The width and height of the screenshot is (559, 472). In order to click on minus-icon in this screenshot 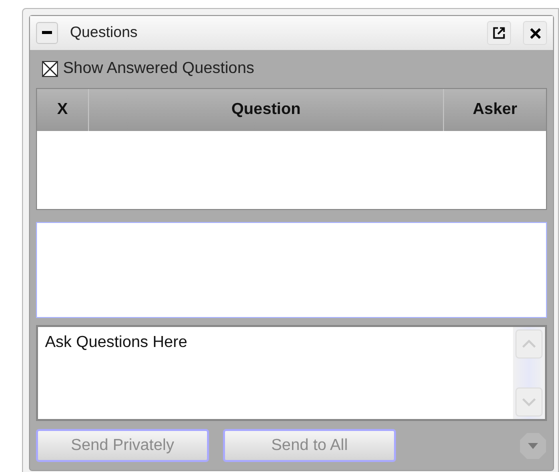, I will do `click(47, 33)`.